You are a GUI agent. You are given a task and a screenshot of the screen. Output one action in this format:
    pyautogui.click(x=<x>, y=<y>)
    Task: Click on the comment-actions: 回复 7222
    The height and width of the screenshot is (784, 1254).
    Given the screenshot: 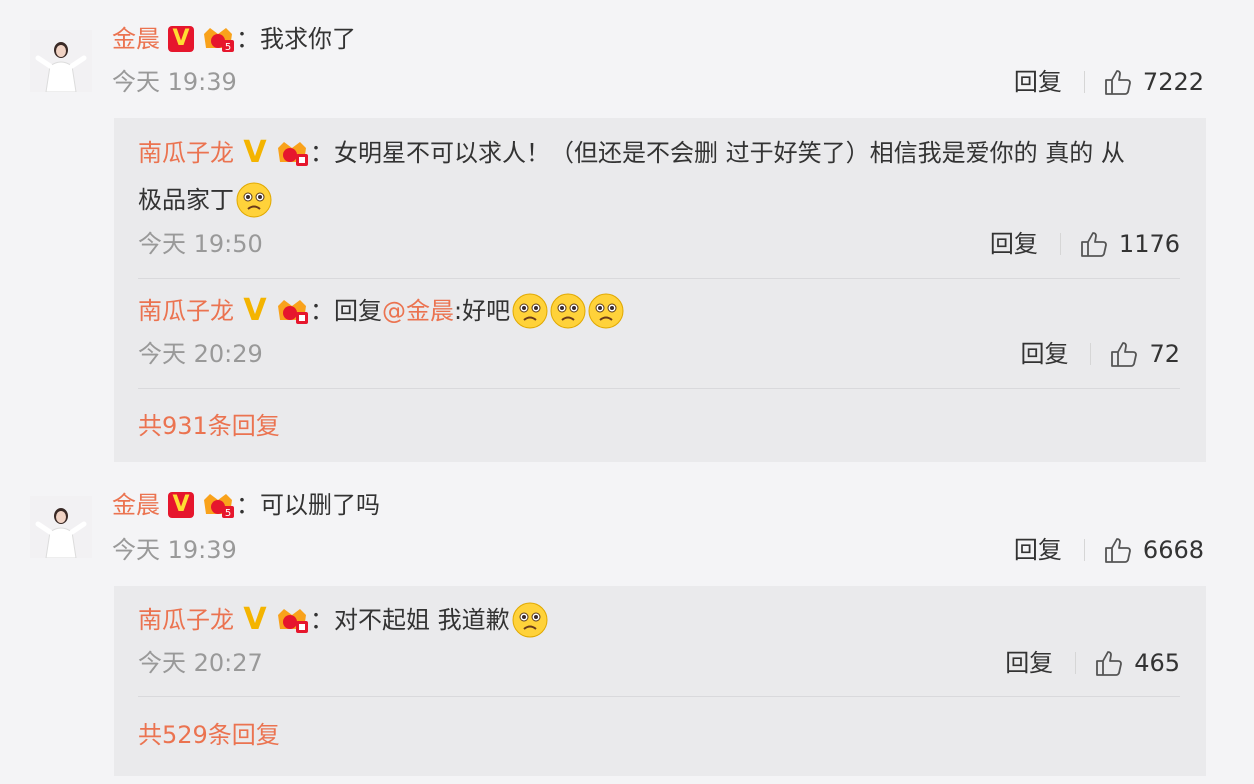 What is the action you would take?
    pyautogui.click(x=1109, y=82)
    